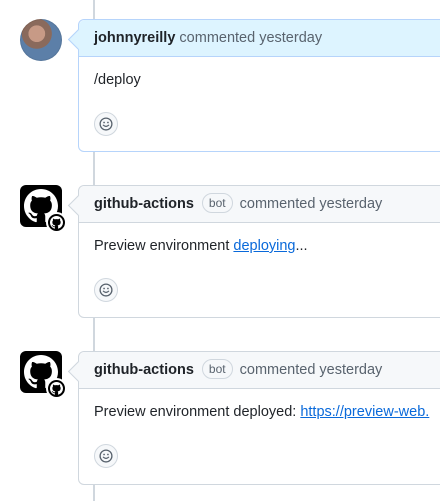  What do you see at coordinates (164, 246) in the screenshot?
I see `comment-text: Preview environment` at bounding box center [164, 246].